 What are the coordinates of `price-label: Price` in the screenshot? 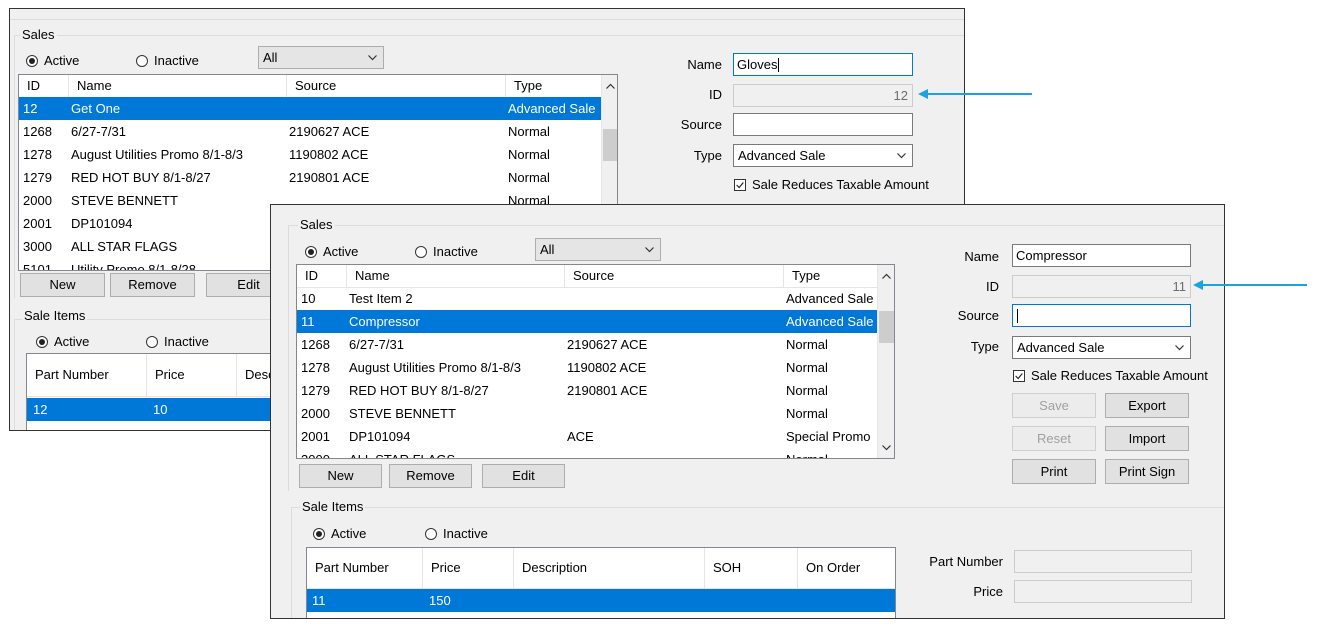 It's located at (988, 591).